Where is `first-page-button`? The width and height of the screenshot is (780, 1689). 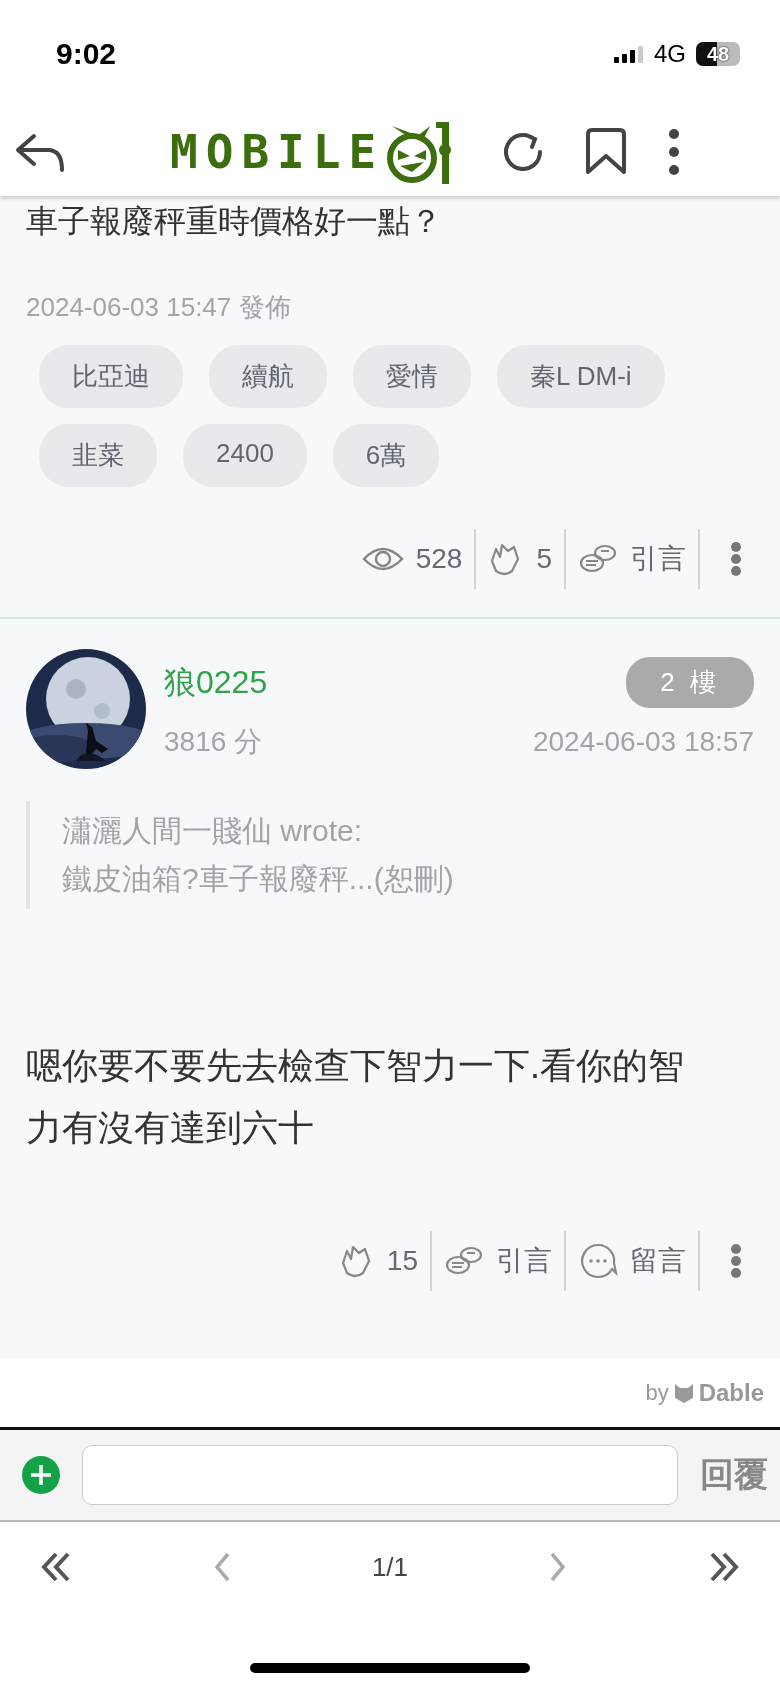 first-page-button is located at coordinates (56, 1567).